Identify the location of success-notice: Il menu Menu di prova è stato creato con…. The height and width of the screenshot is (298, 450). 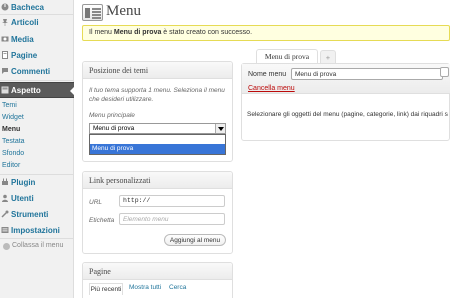
(266, 33).